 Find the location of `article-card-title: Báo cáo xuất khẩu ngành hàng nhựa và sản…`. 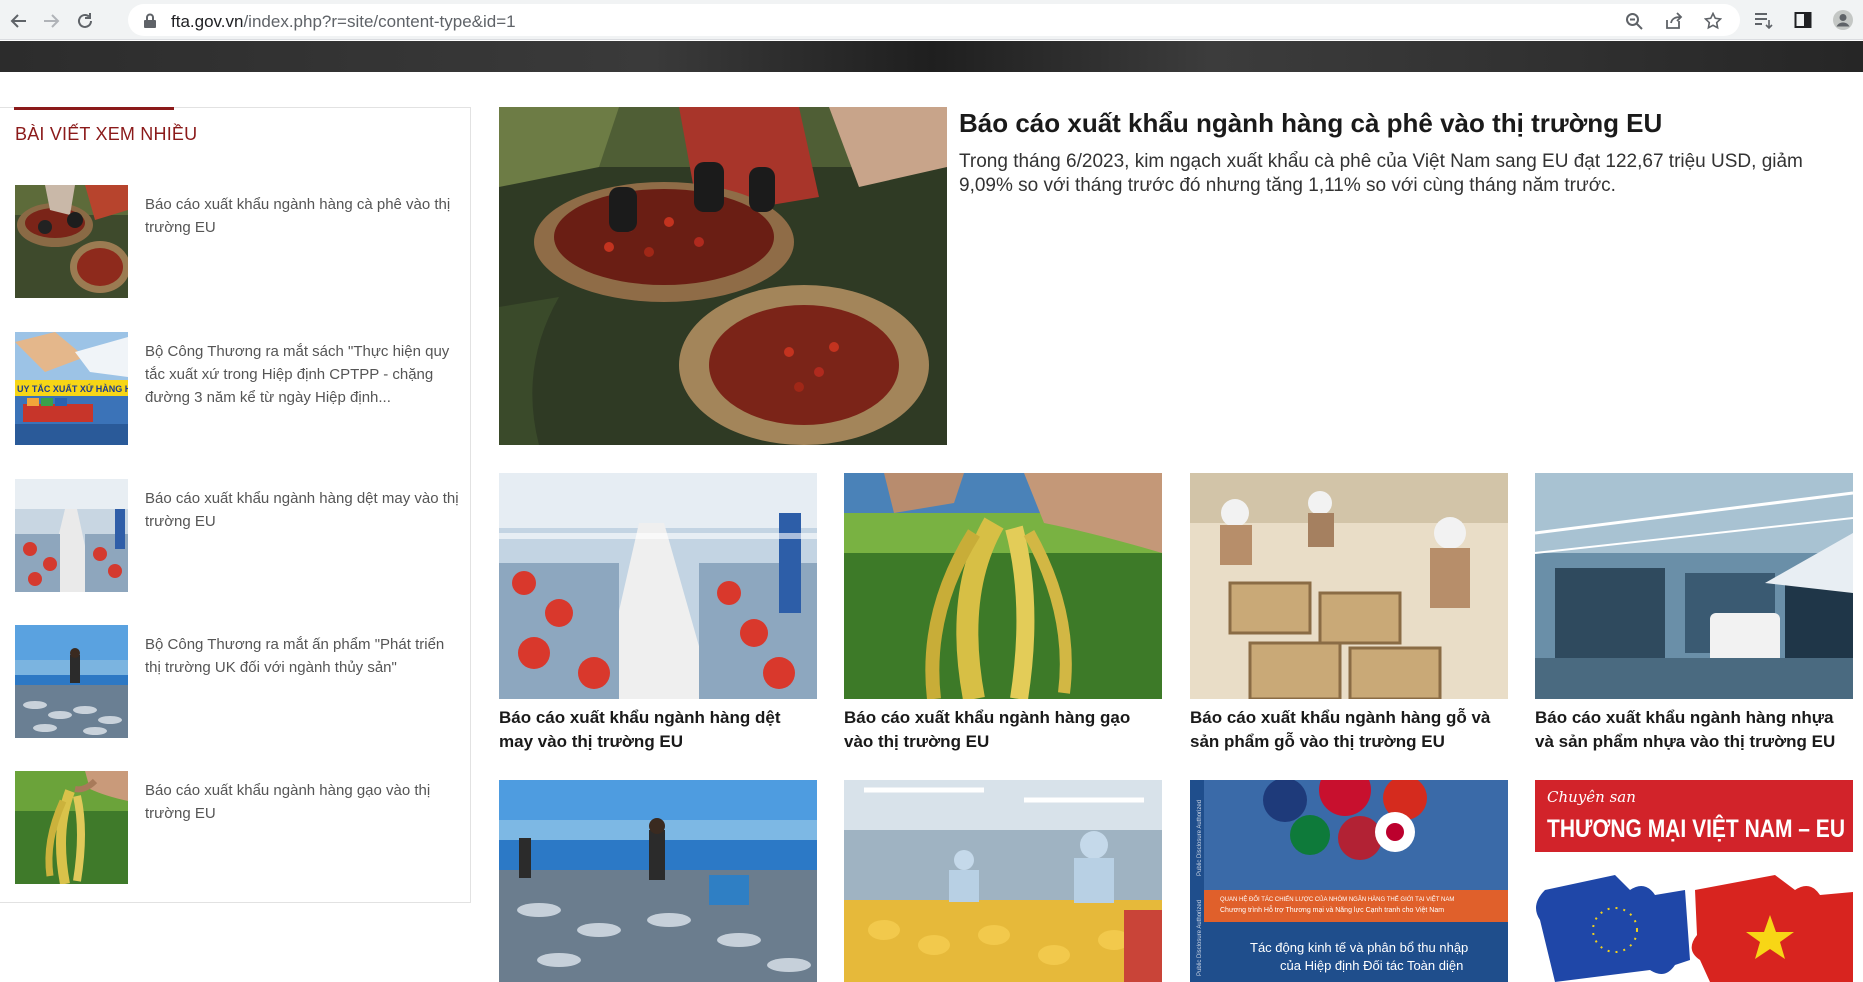

article-card-title: Báo cáo xuất khẩu ngành hàng nhựa và sản… is located at coordinates (1694, 730).